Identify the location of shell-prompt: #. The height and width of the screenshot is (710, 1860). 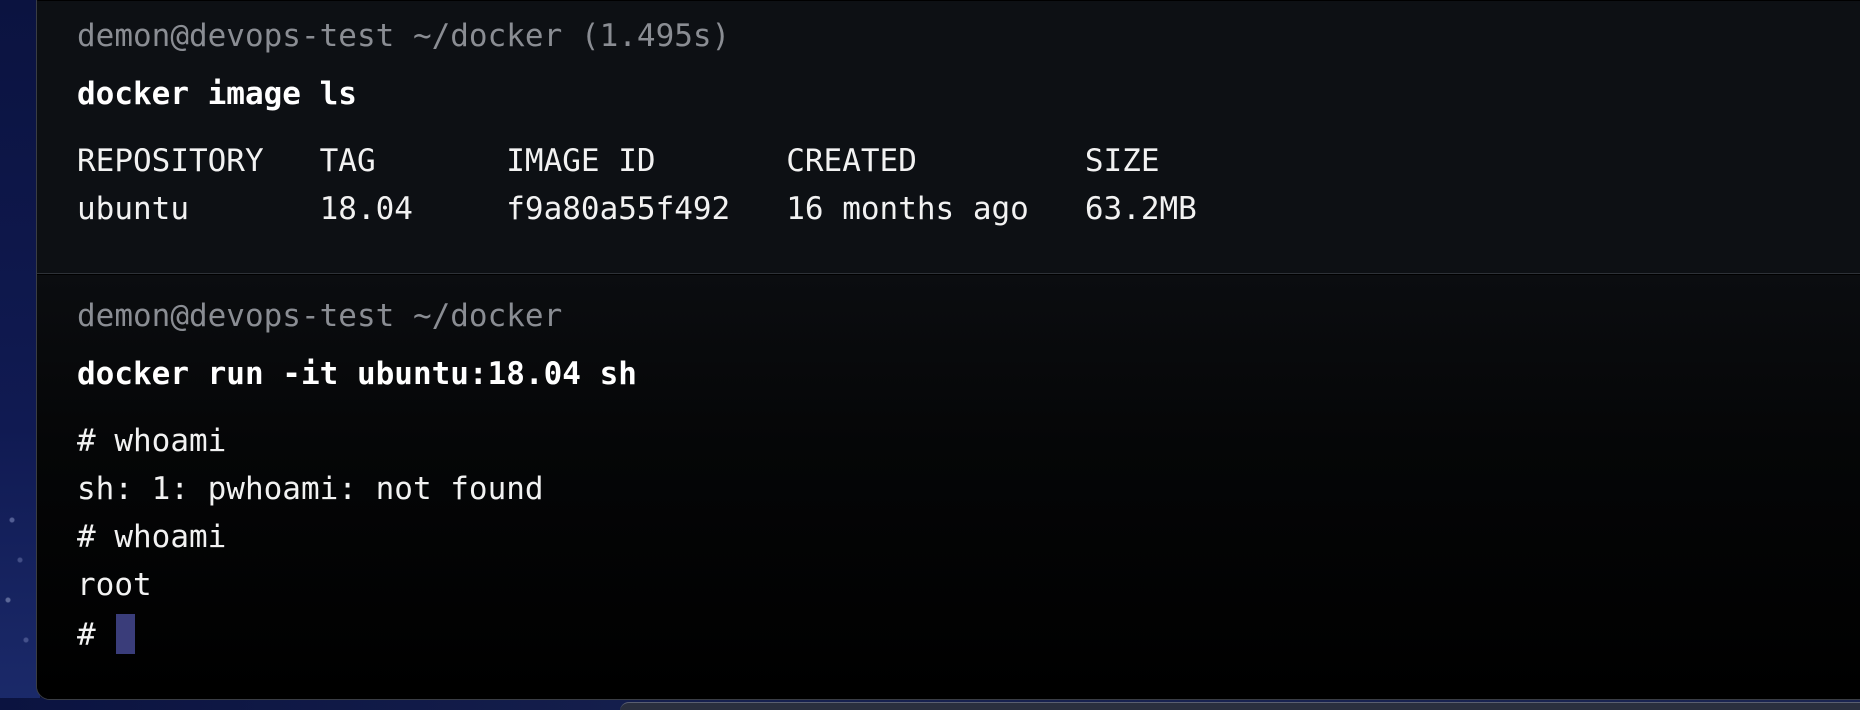
(86, 635).